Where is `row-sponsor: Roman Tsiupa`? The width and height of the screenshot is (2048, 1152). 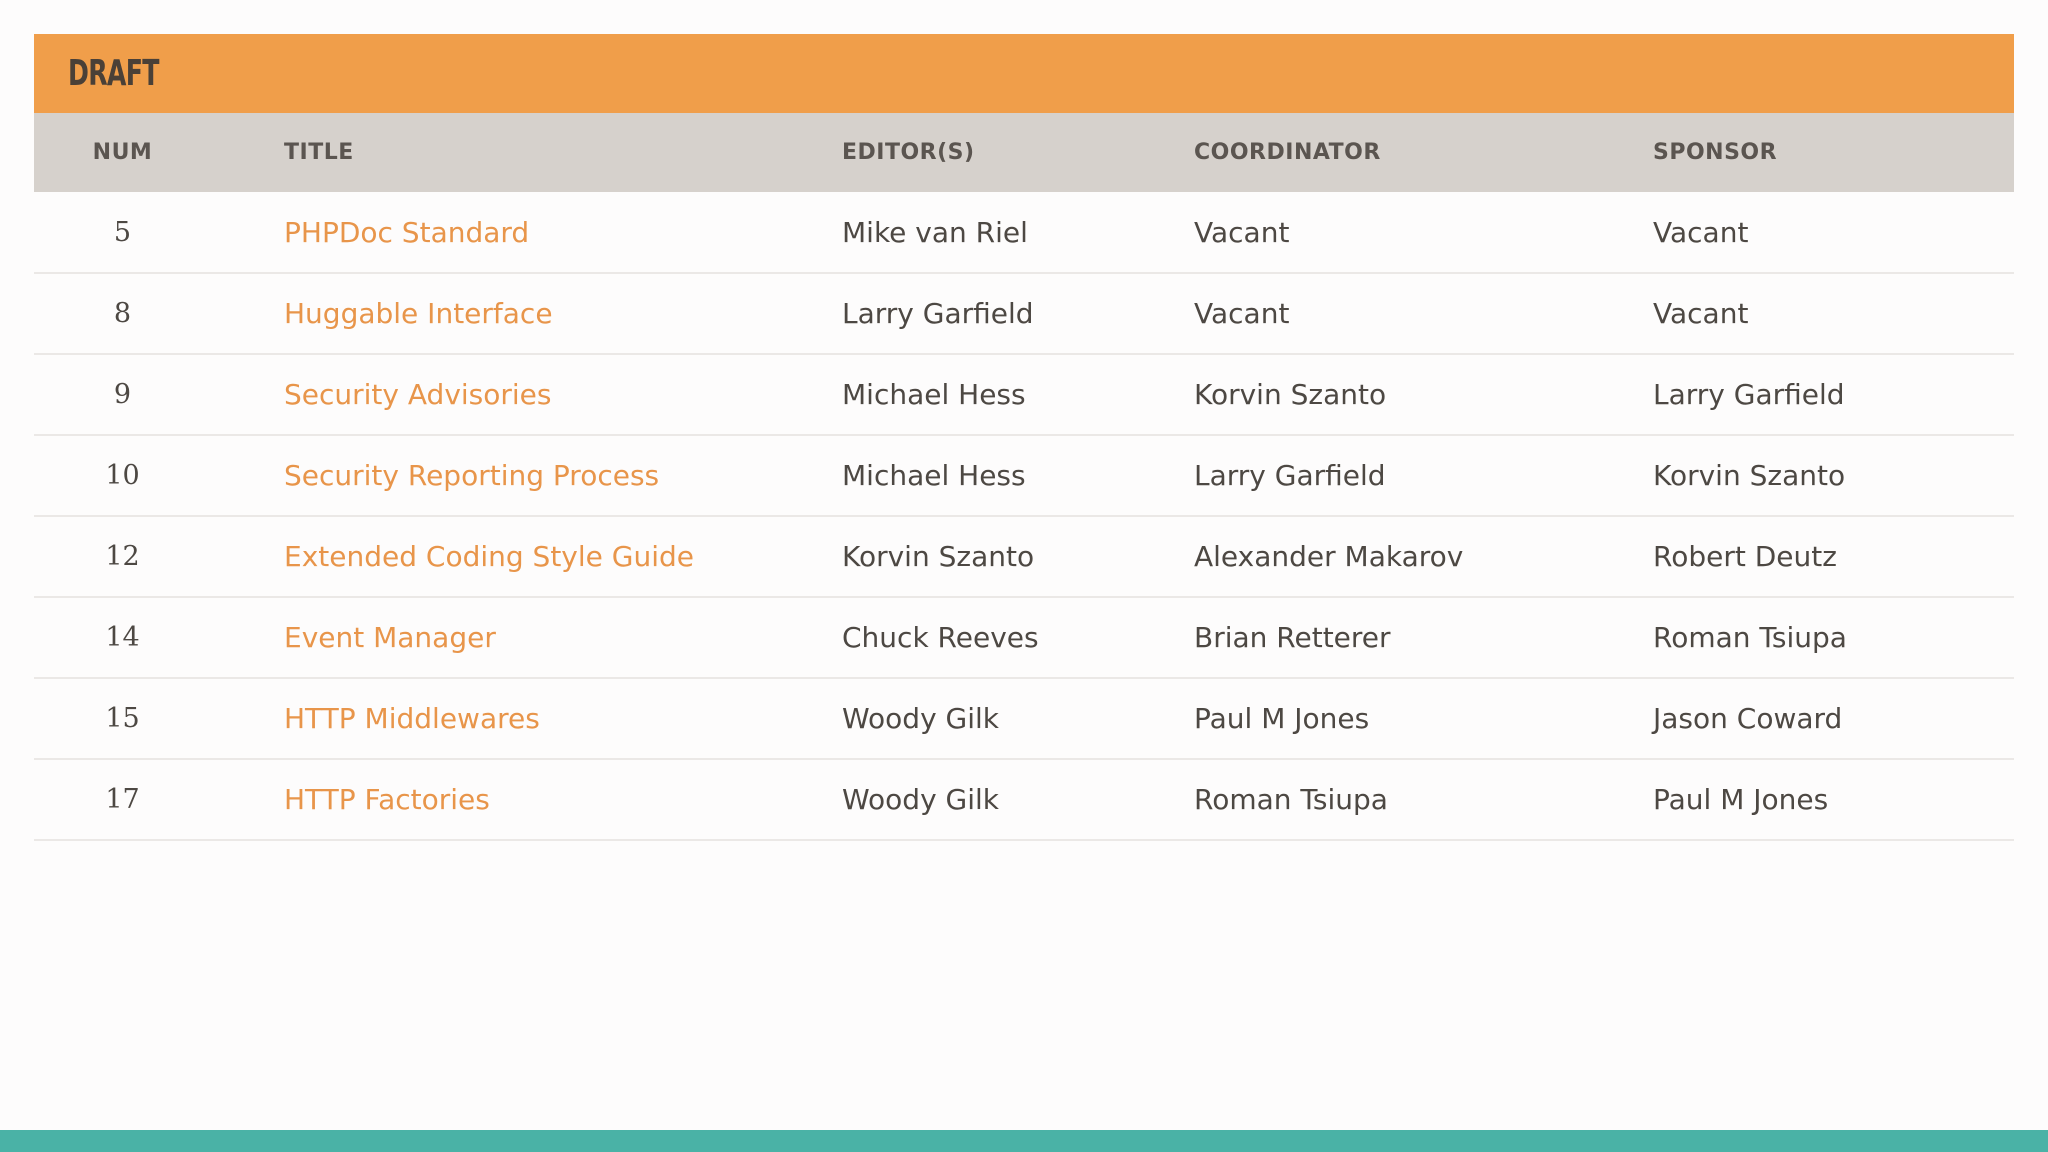 row-sponsor: Roman Tsiupa is located at coordinates (1750, 637).